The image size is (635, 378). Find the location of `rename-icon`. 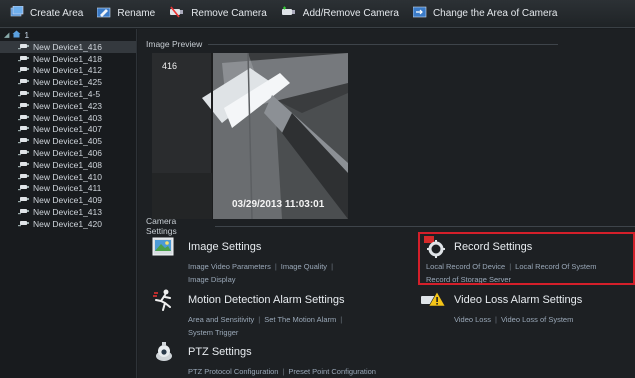

rename-icon is located at coordinates (104, 13).